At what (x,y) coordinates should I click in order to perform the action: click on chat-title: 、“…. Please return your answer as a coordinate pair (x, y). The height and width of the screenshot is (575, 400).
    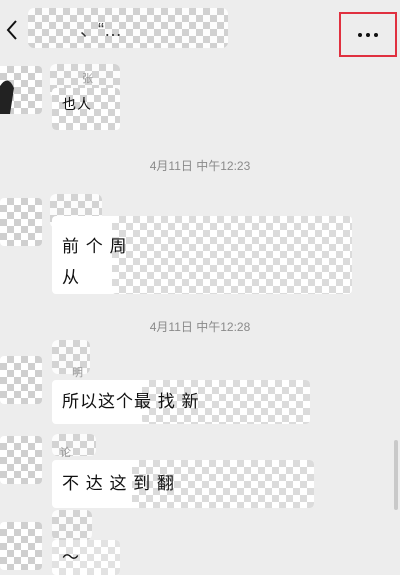
    Looking at the image, I should click on (101, 30).